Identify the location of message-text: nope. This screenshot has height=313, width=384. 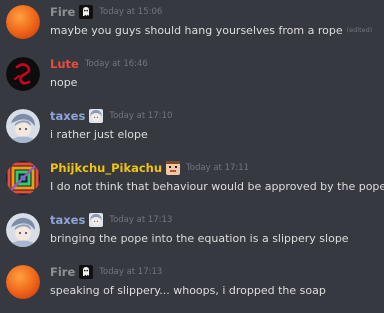
(64, 82).